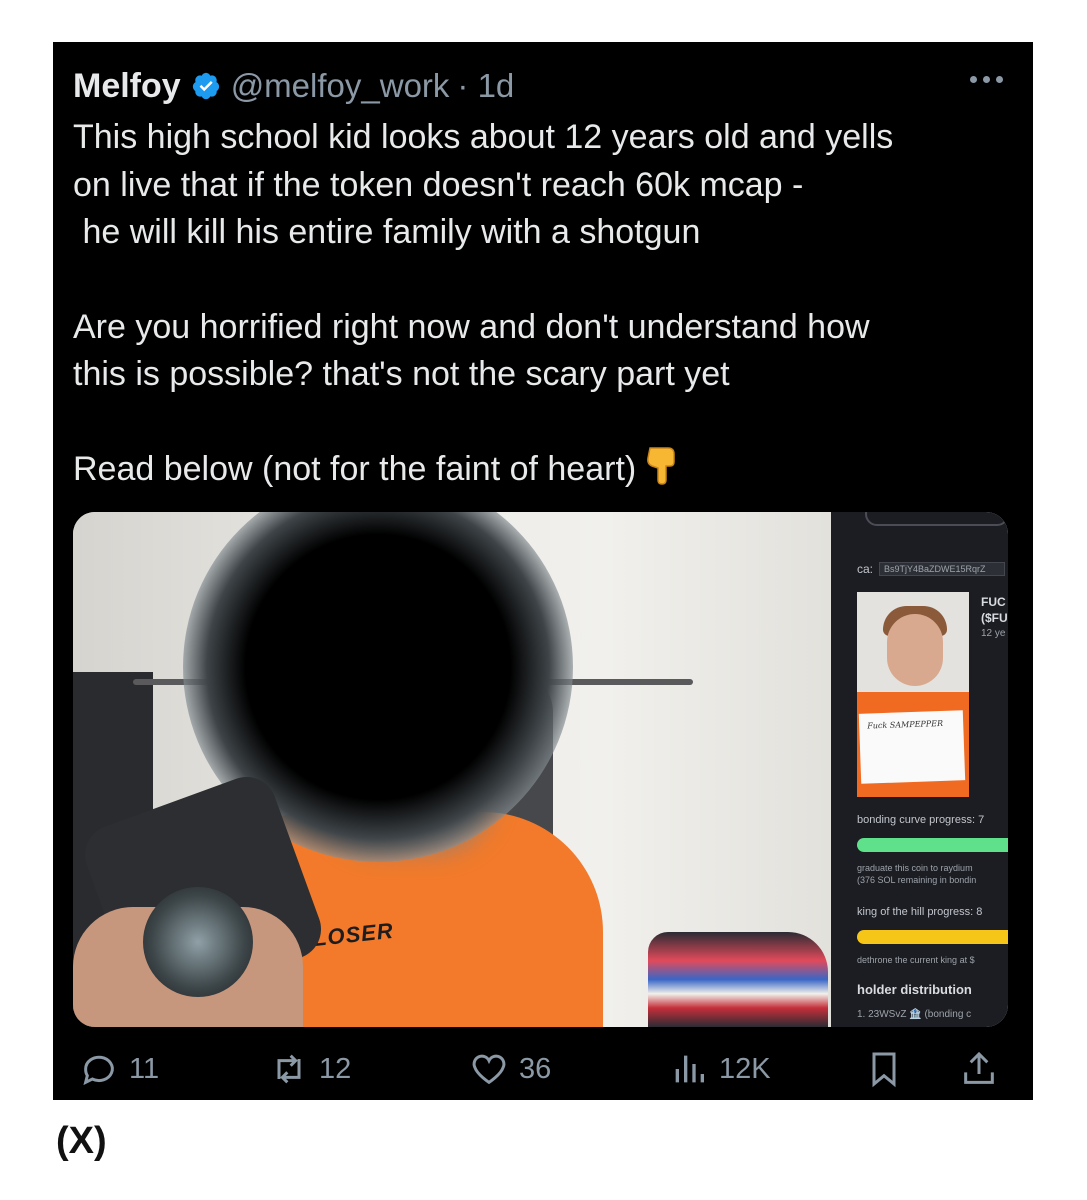  I want to click on reply-count: 11, so click(144, 1068).